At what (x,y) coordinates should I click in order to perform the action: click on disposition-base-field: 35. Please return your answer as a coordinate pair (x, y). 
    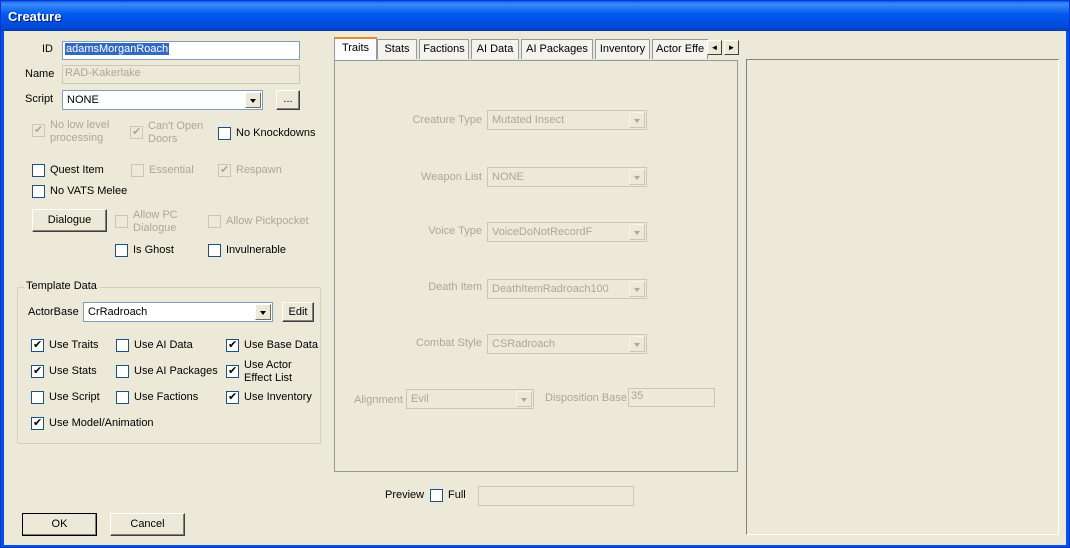
    Looking at the image, I should click on (671, 397).